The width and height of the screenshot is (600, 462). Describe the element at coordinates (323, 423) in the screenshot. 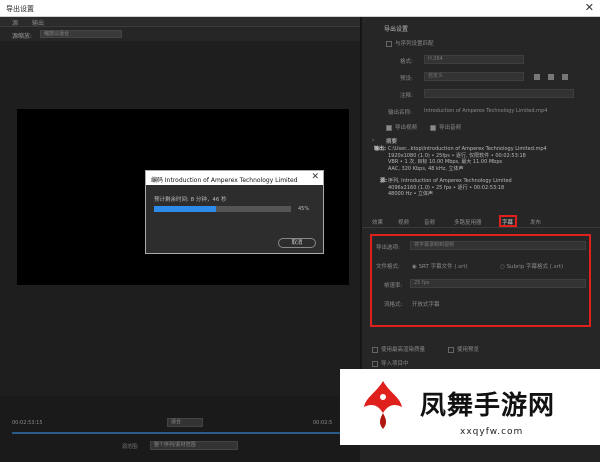

I see `timecode-out: 00:02:5` at that location.